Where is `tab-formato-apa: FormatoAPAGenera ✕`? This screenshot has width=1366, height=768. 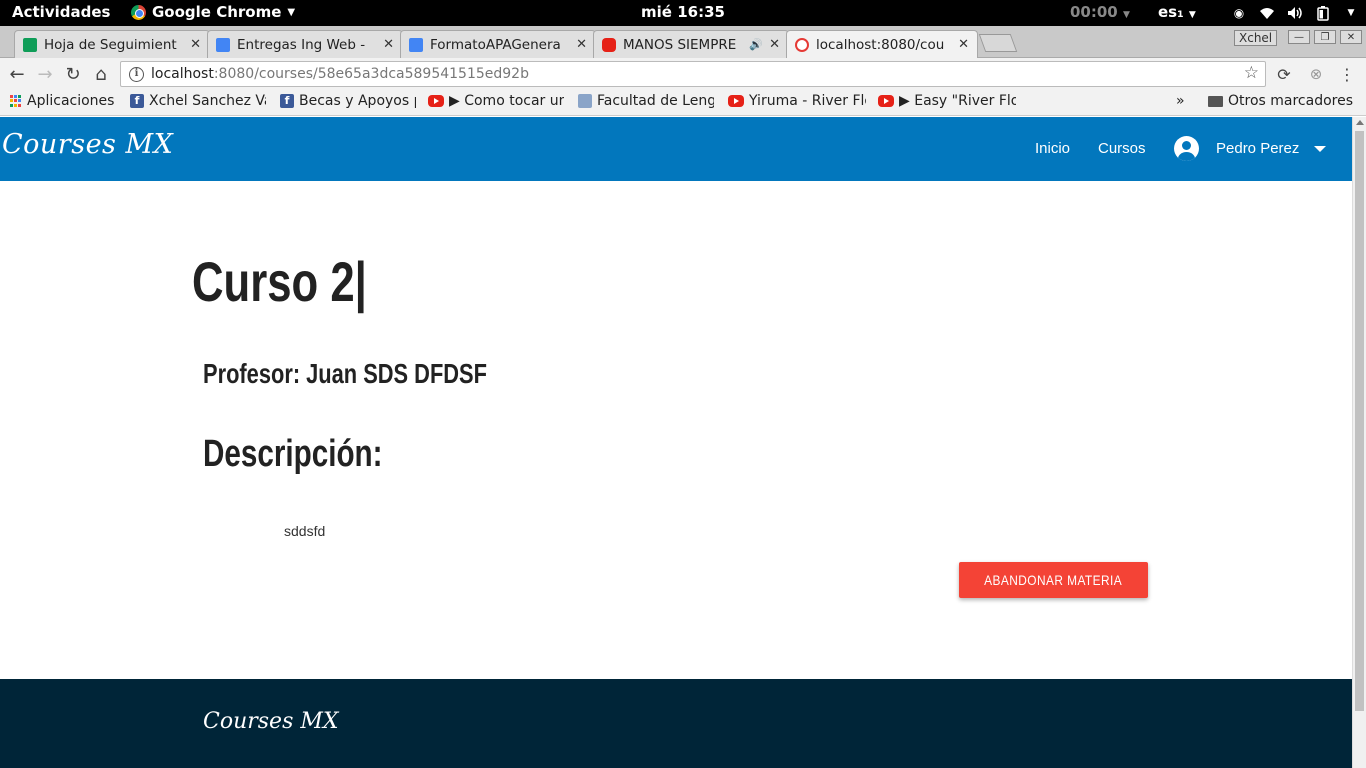 tab-formato-apa: FormatoAPAGenera ✕ is located at coordinates (498, 44).